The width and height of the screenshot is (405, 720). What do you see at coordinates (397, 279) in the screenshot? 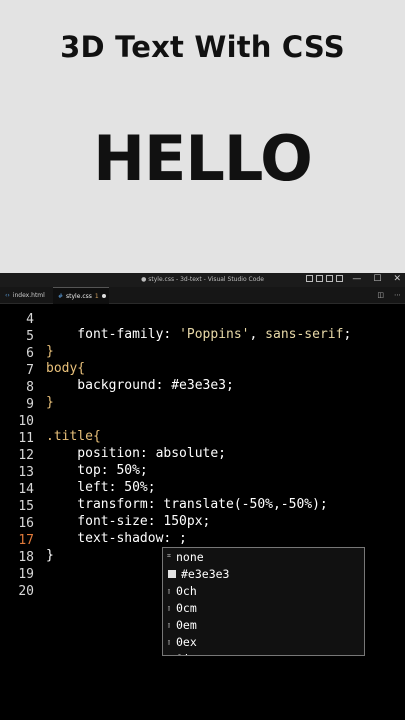
I see `close-icon: ✕` at bounding box center [397, 279].